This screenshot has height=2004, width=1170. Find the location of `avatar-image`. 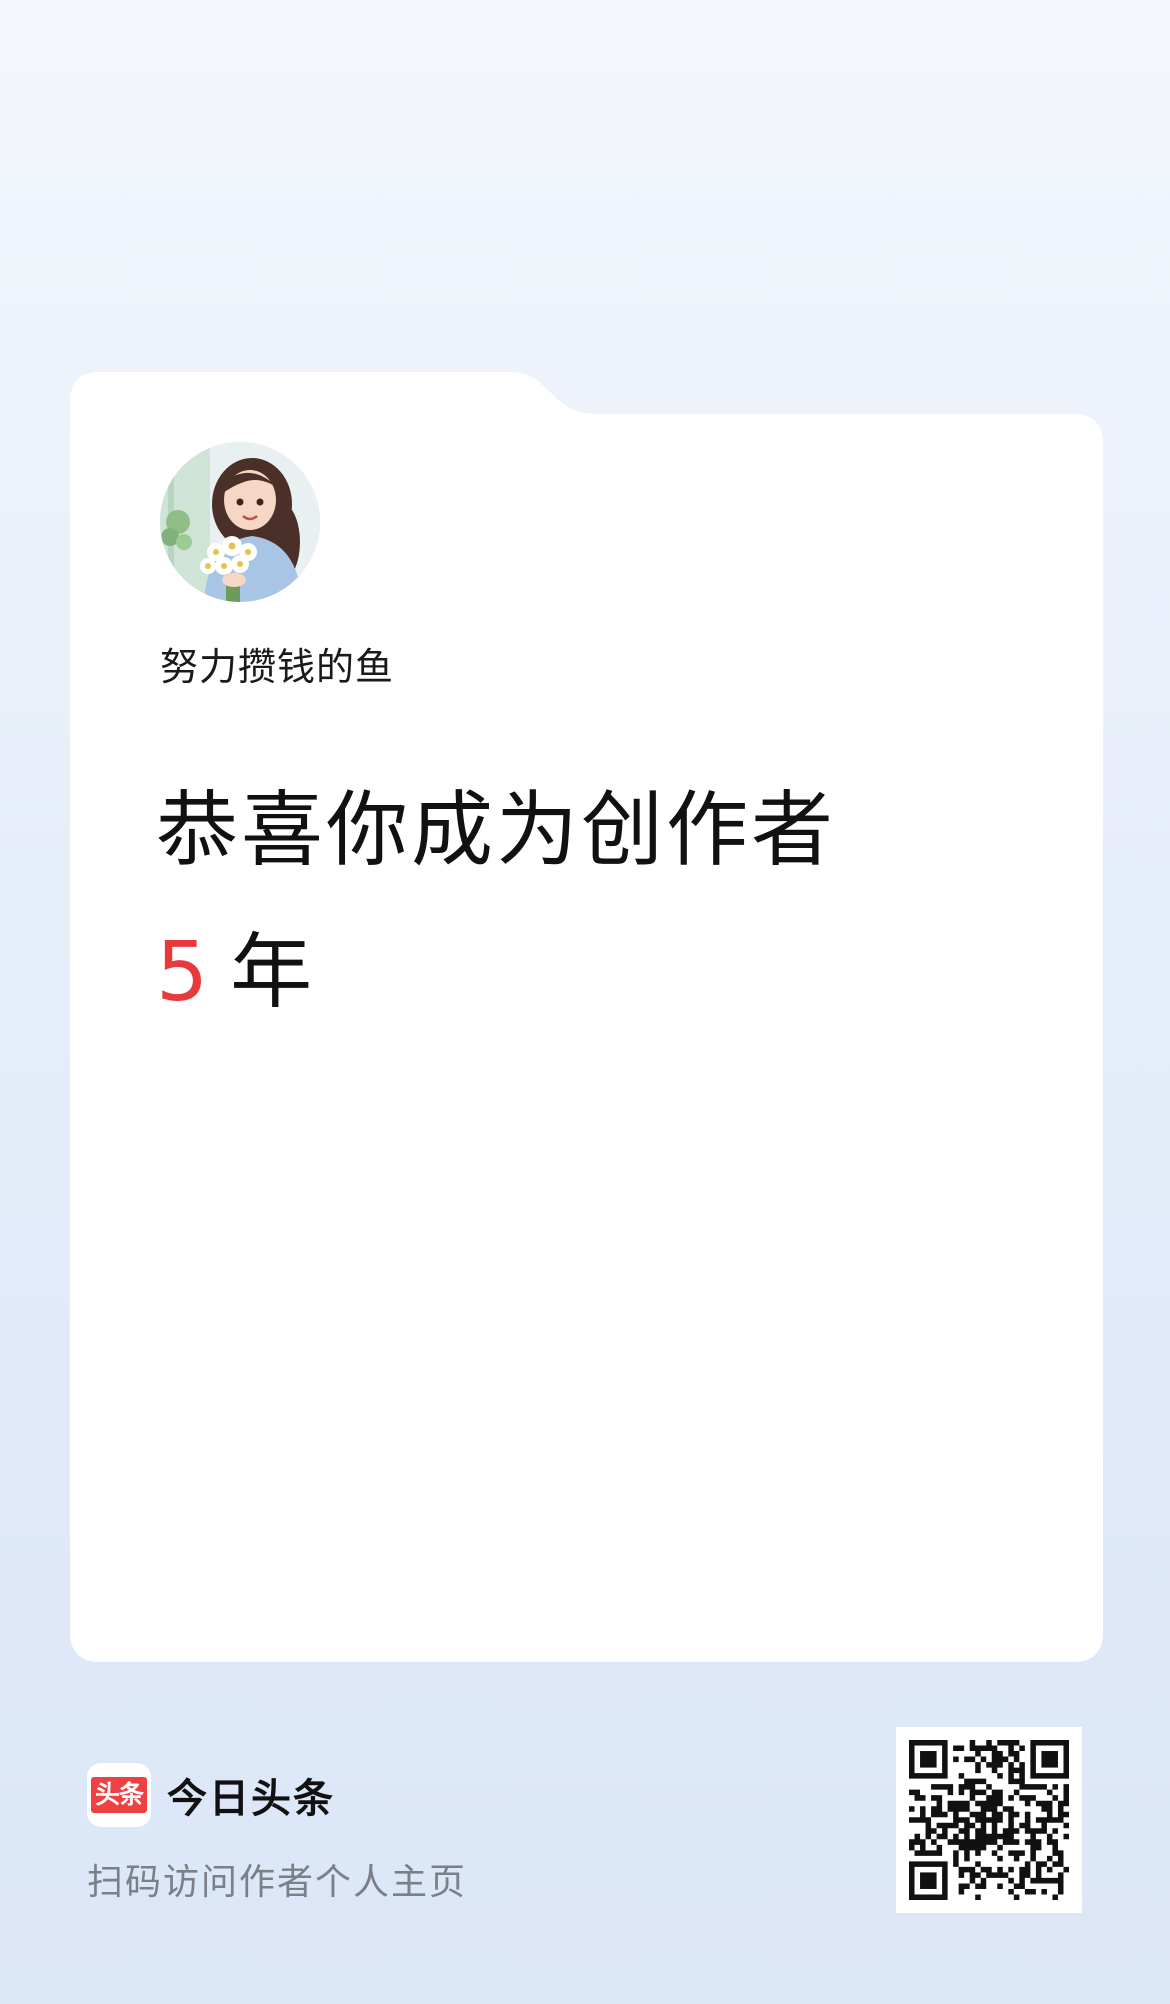

avatar-image is located at coordinates (240, 522).